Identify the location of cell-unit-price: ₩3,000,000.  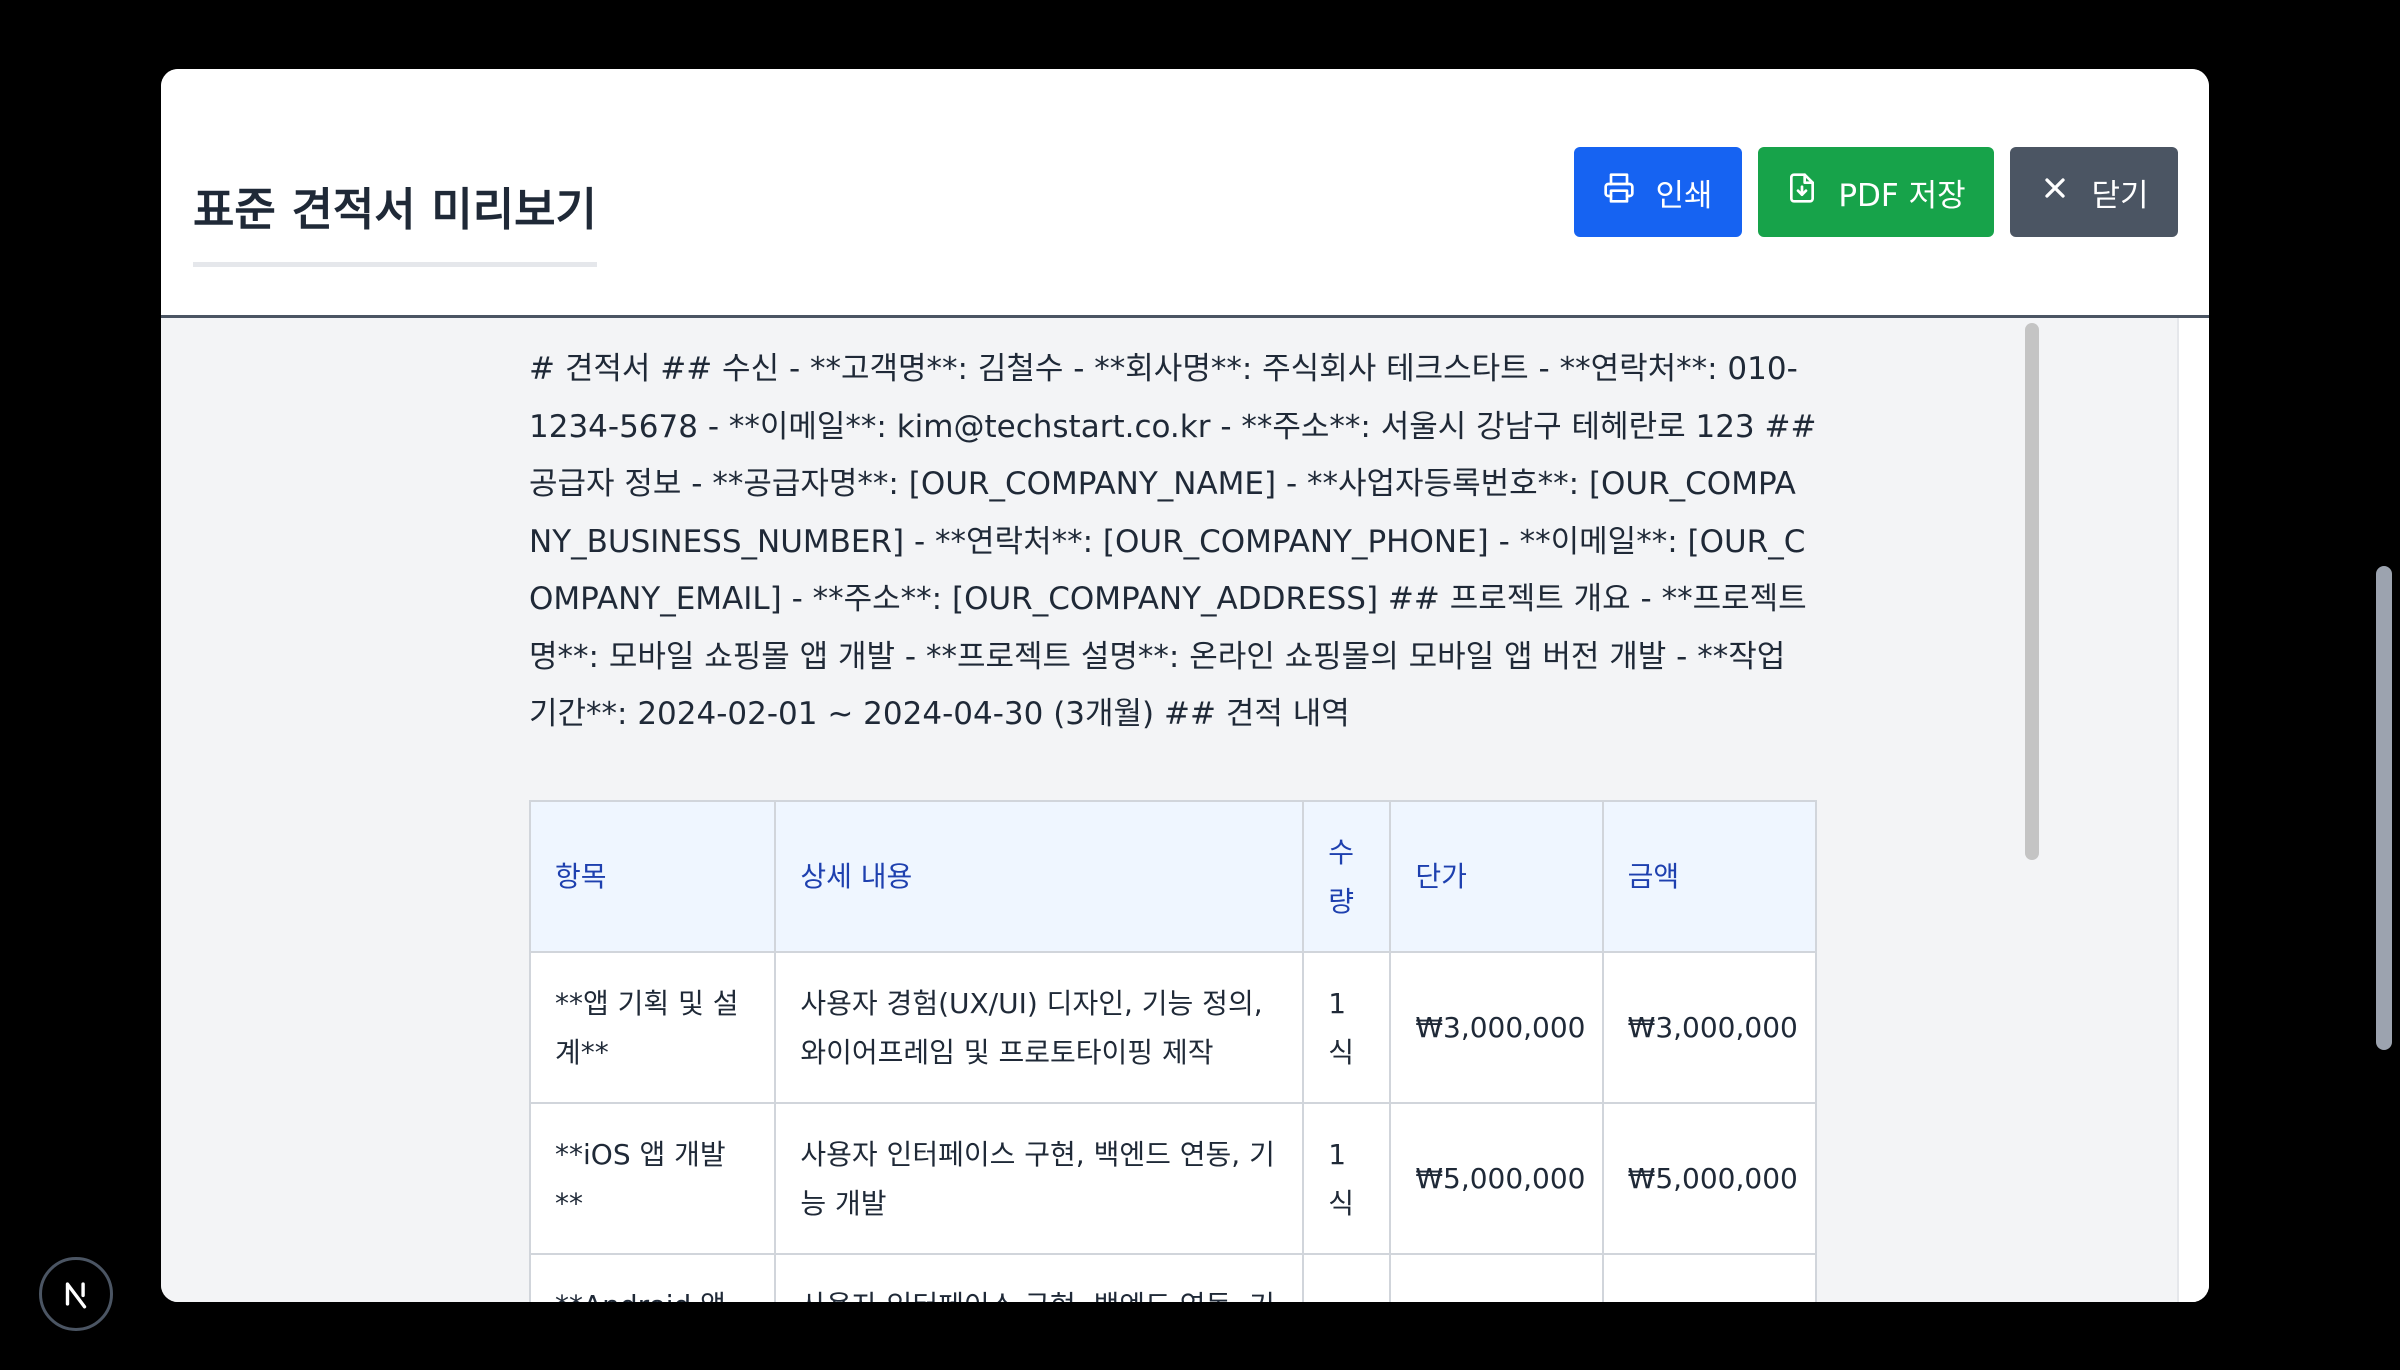
(1496, 1027).